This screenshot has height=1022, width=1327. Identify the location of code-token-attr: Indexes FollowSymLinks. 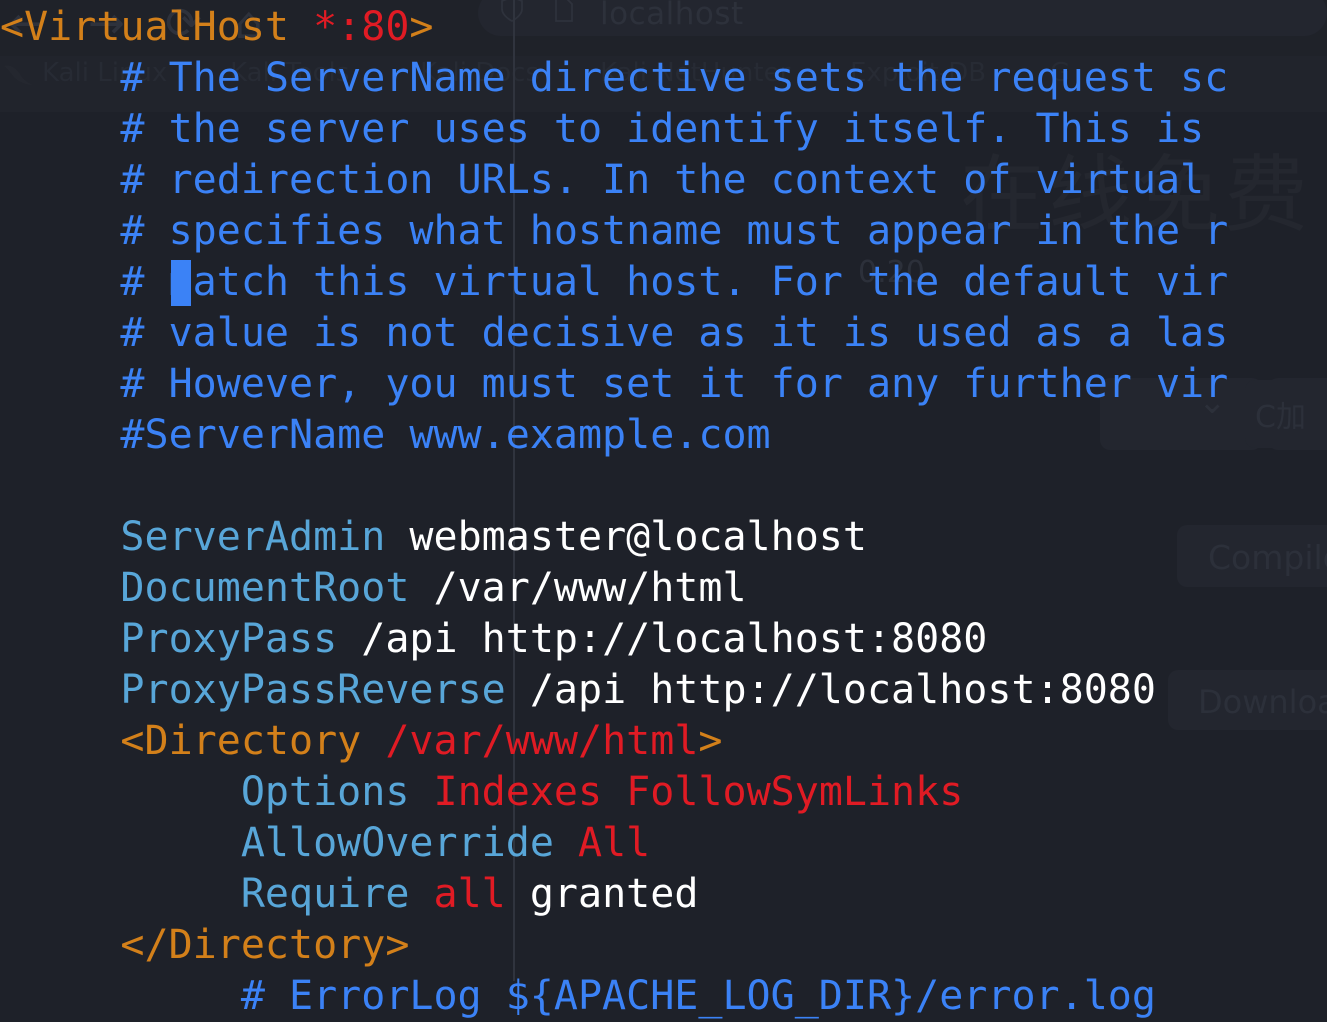
(698, 792).